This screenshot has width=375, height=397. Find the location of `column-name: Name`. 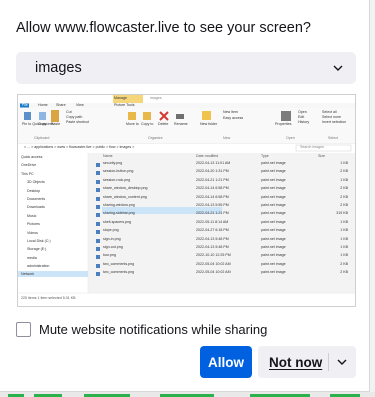

column-name: Name is located at coordinates (108, 156).